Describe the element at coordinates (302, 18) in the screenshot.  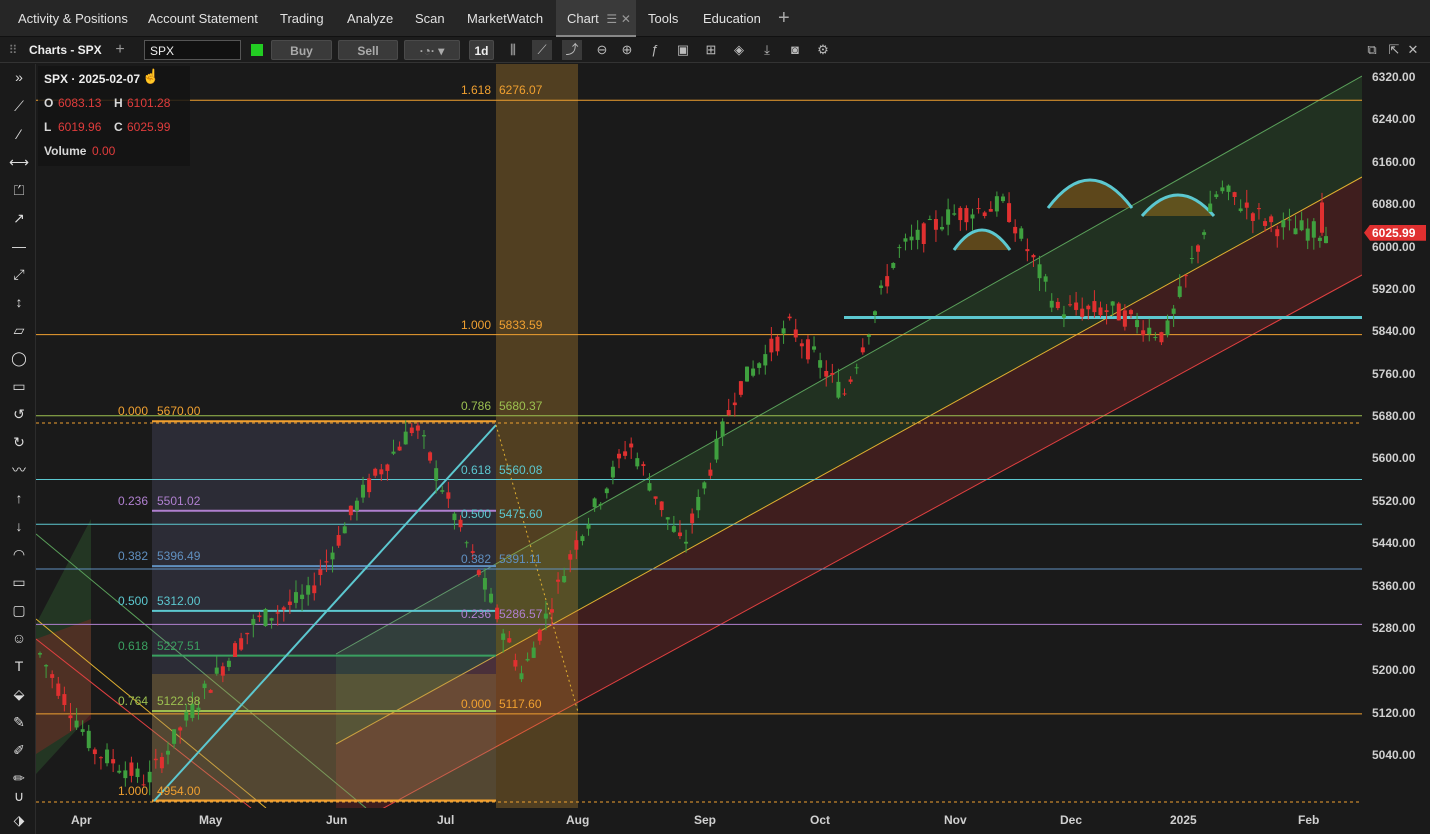
I see `tab-trading: Trading` at that location.